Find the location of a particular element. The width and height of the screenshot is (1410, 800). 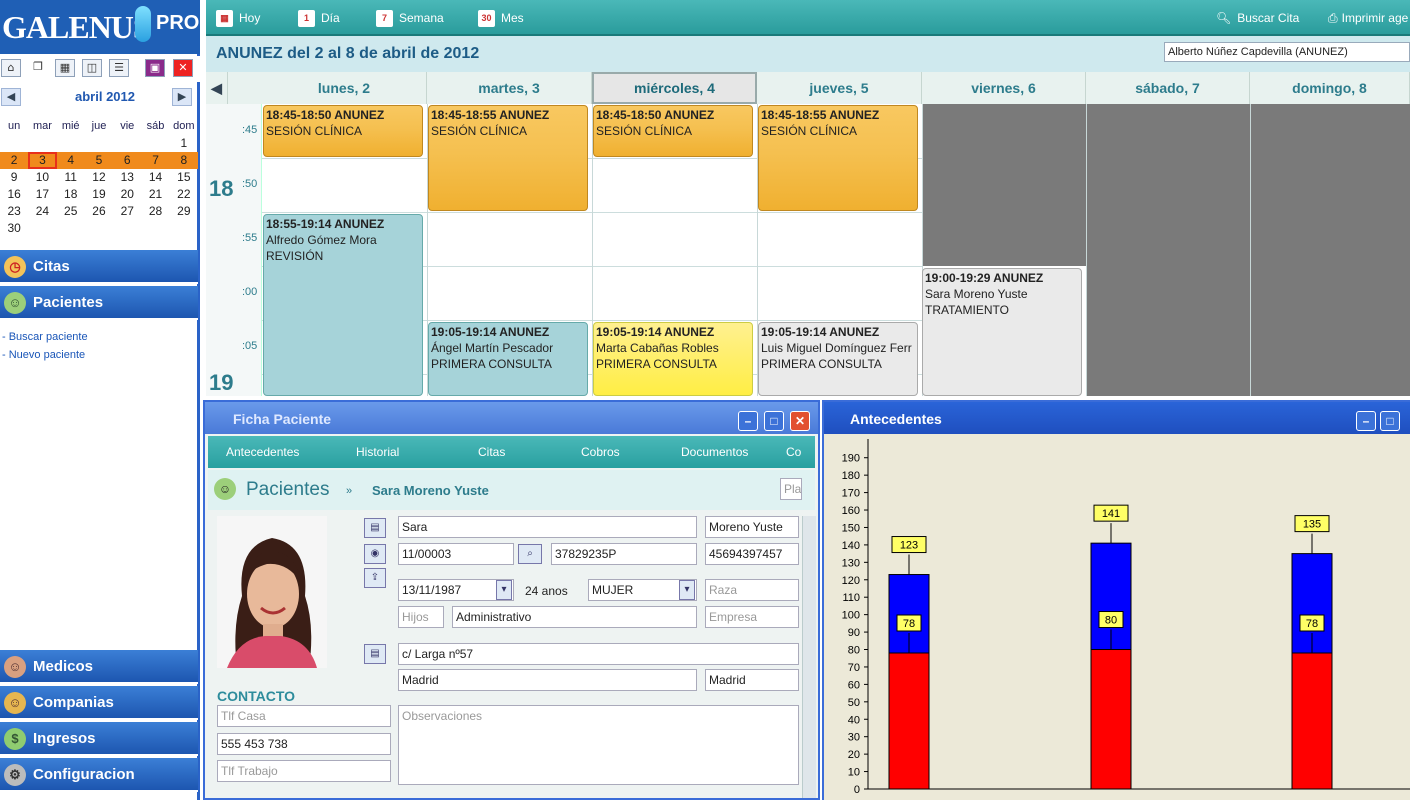

buscar-paciente-link: - Buscar paciente is located at coordinates (45, 337).